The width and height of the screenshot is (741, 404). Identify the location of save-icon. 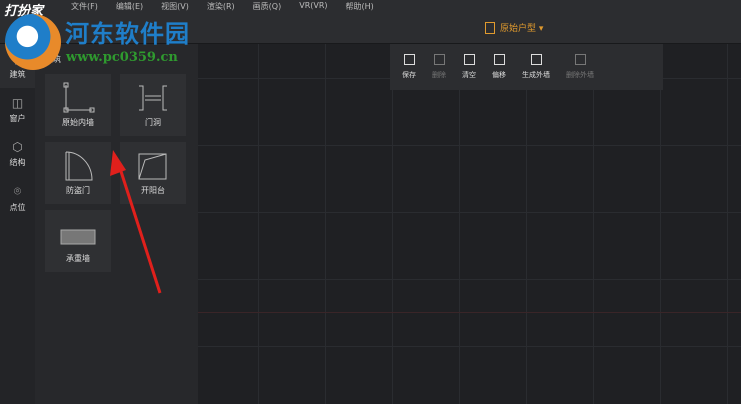
(409, 59).